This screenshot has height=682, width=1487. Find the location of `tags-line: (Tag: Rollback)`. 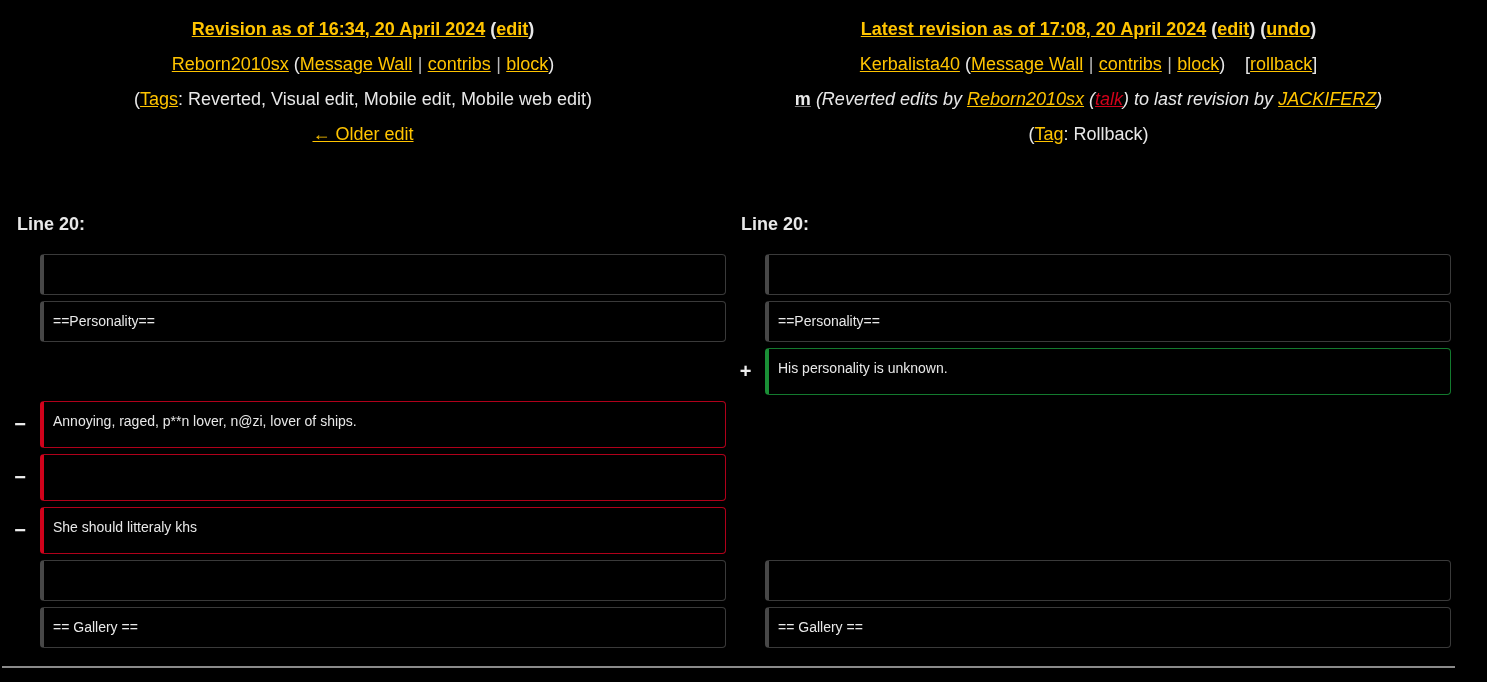

tags-line: (Tag: Rollback) is located at coordinates (1088, 134).